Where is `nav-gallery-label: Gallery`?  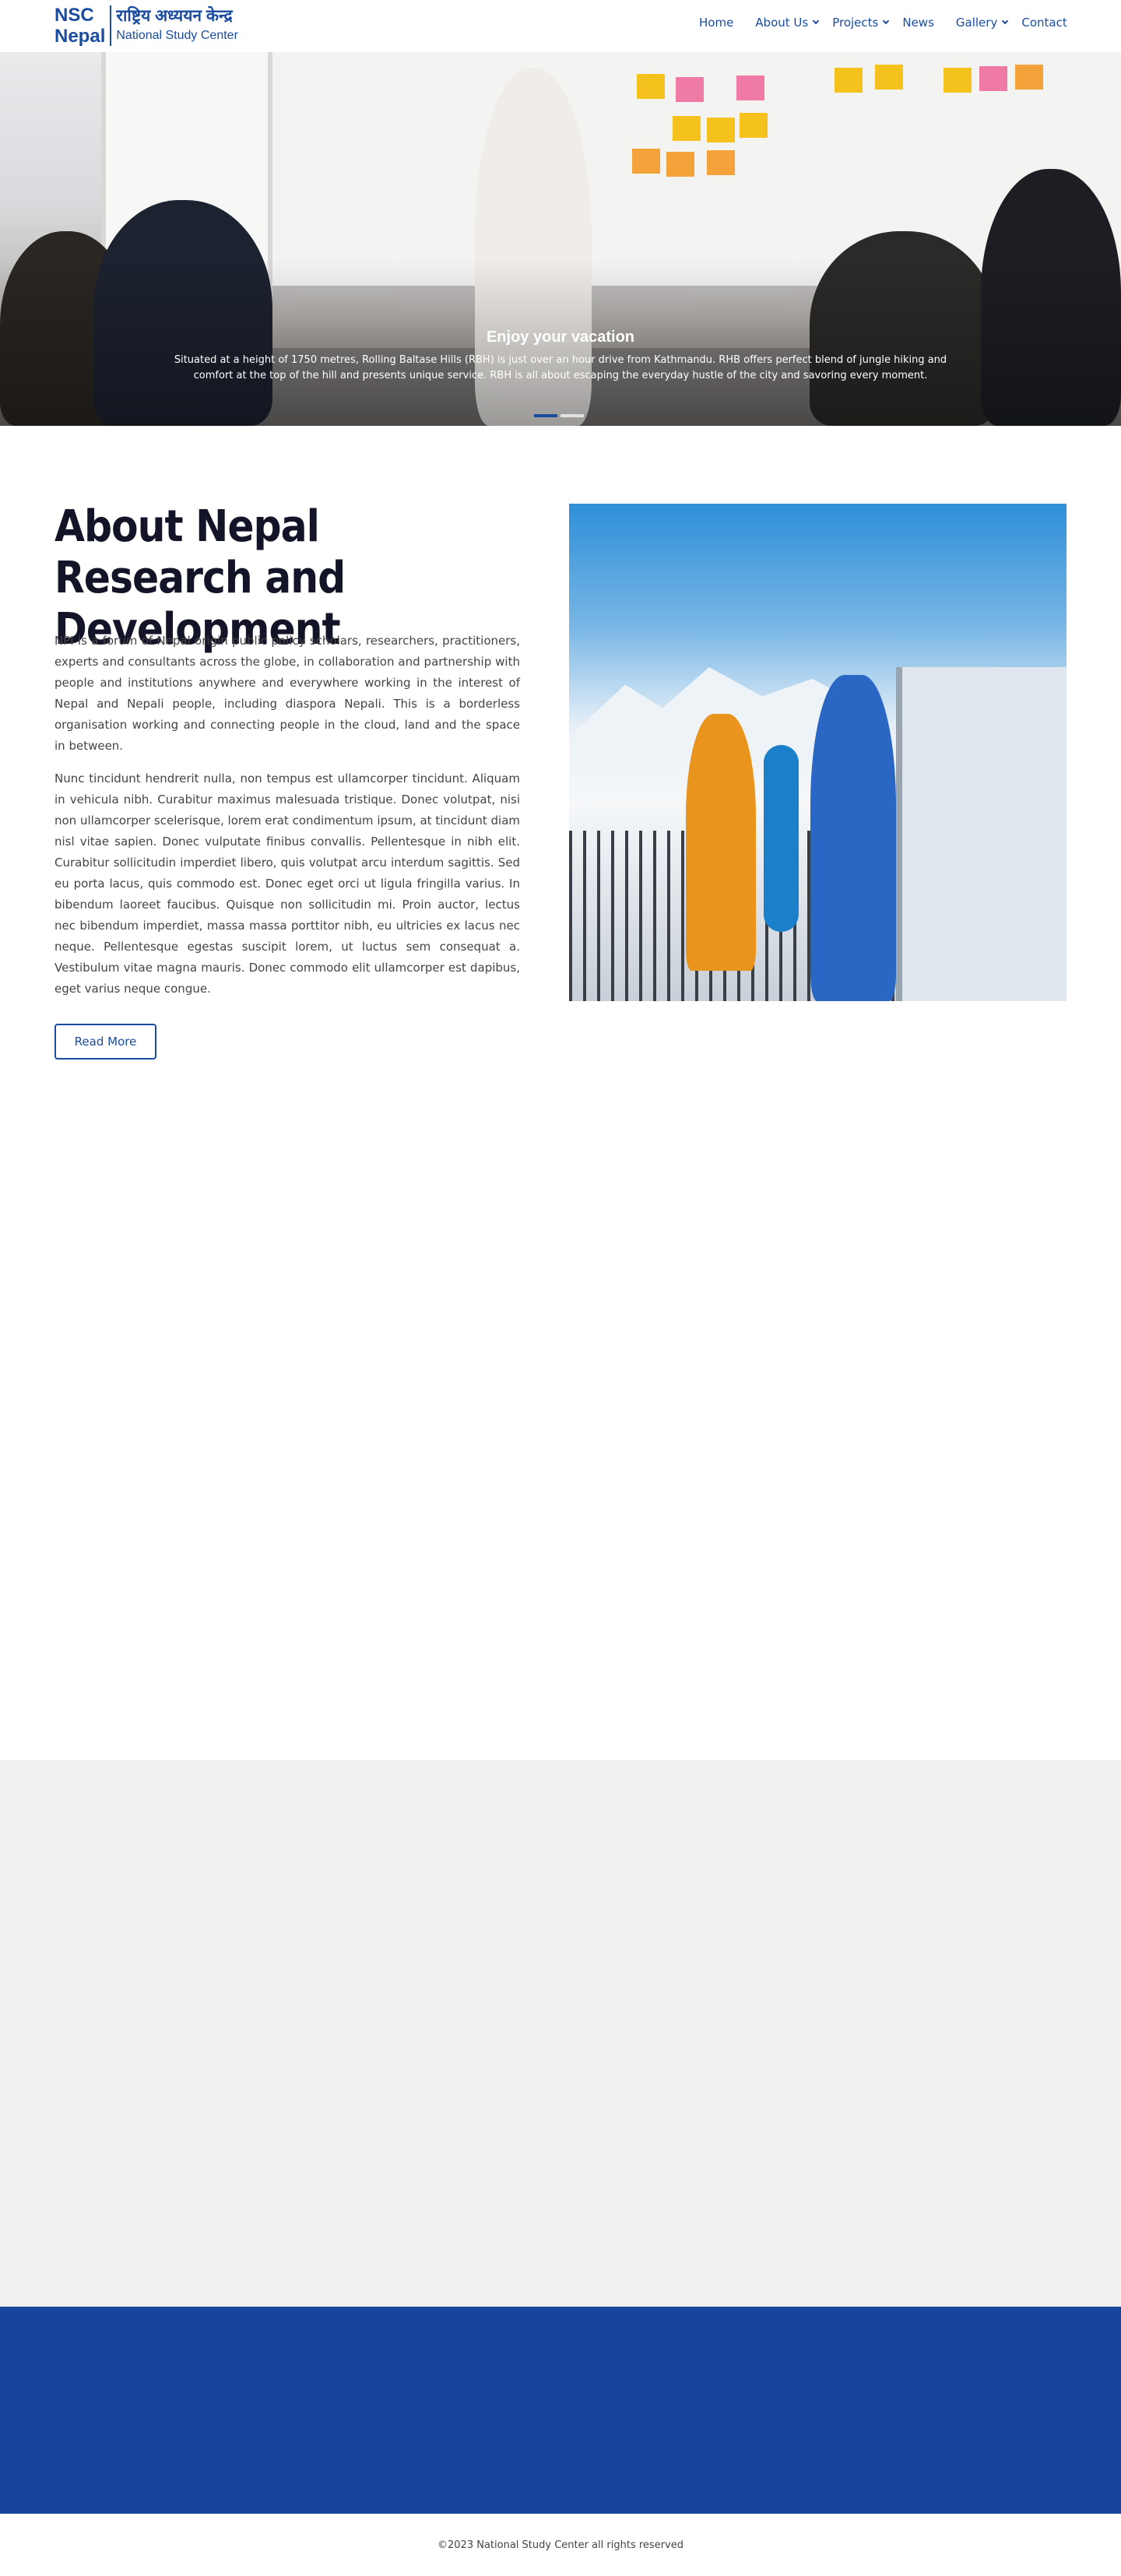
nav-gallery-label: Gallery is located at coordinates (976, 23).